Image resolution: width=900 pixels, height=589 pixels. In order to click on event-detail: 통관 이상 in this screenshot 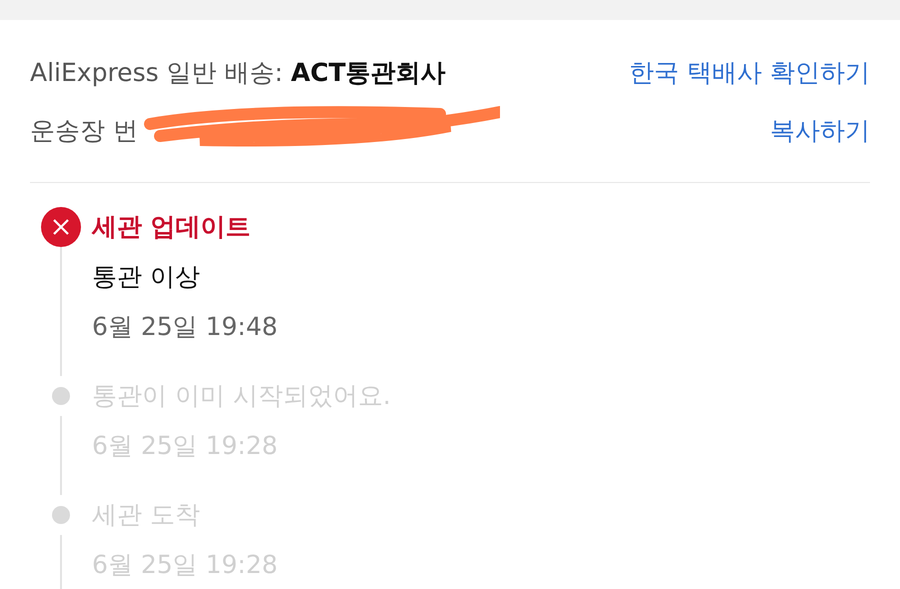, I will do `click(146, 277)`.